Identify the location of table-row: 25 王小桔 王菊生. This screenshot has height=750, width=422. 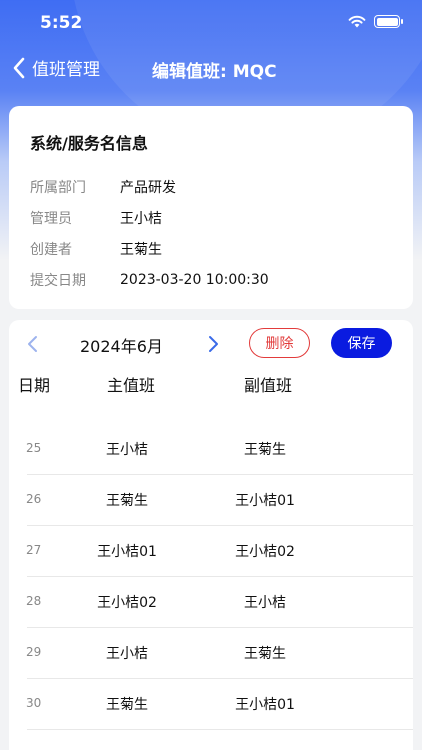
(211, 449).